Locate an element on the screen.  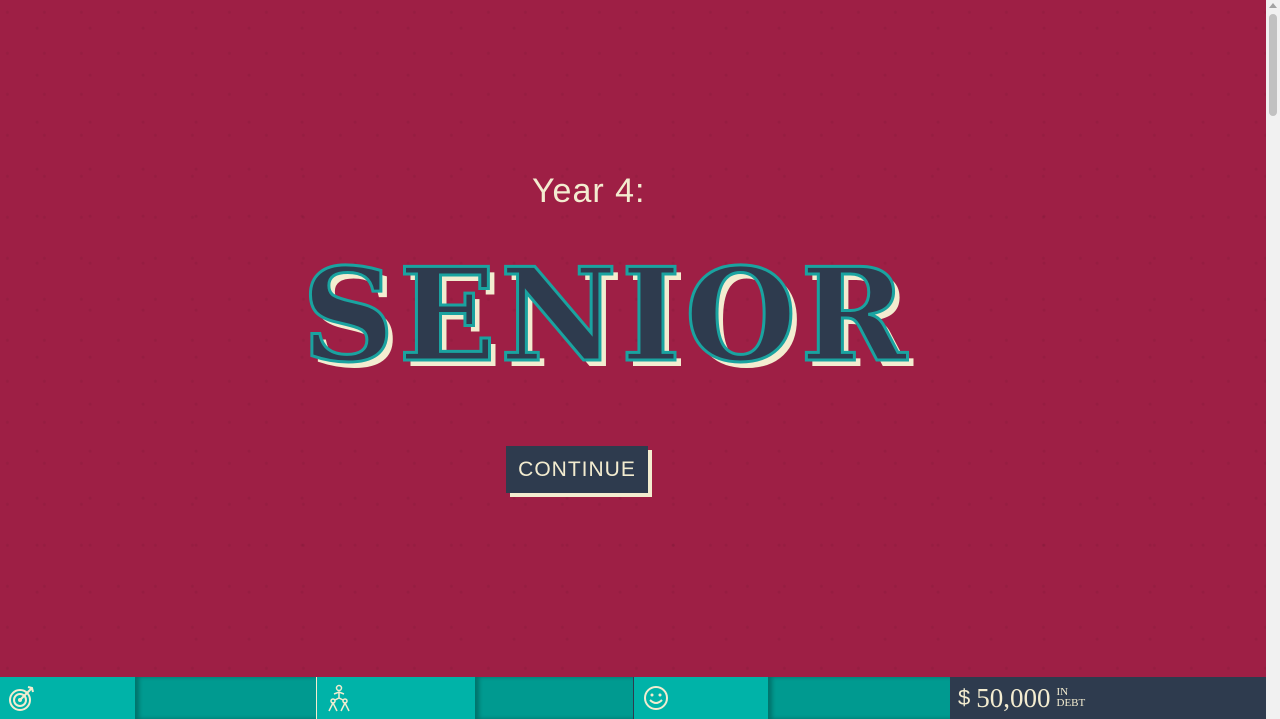
debt-display: $ 50,000 IN DEBT is located at coordinates (1108, 698).